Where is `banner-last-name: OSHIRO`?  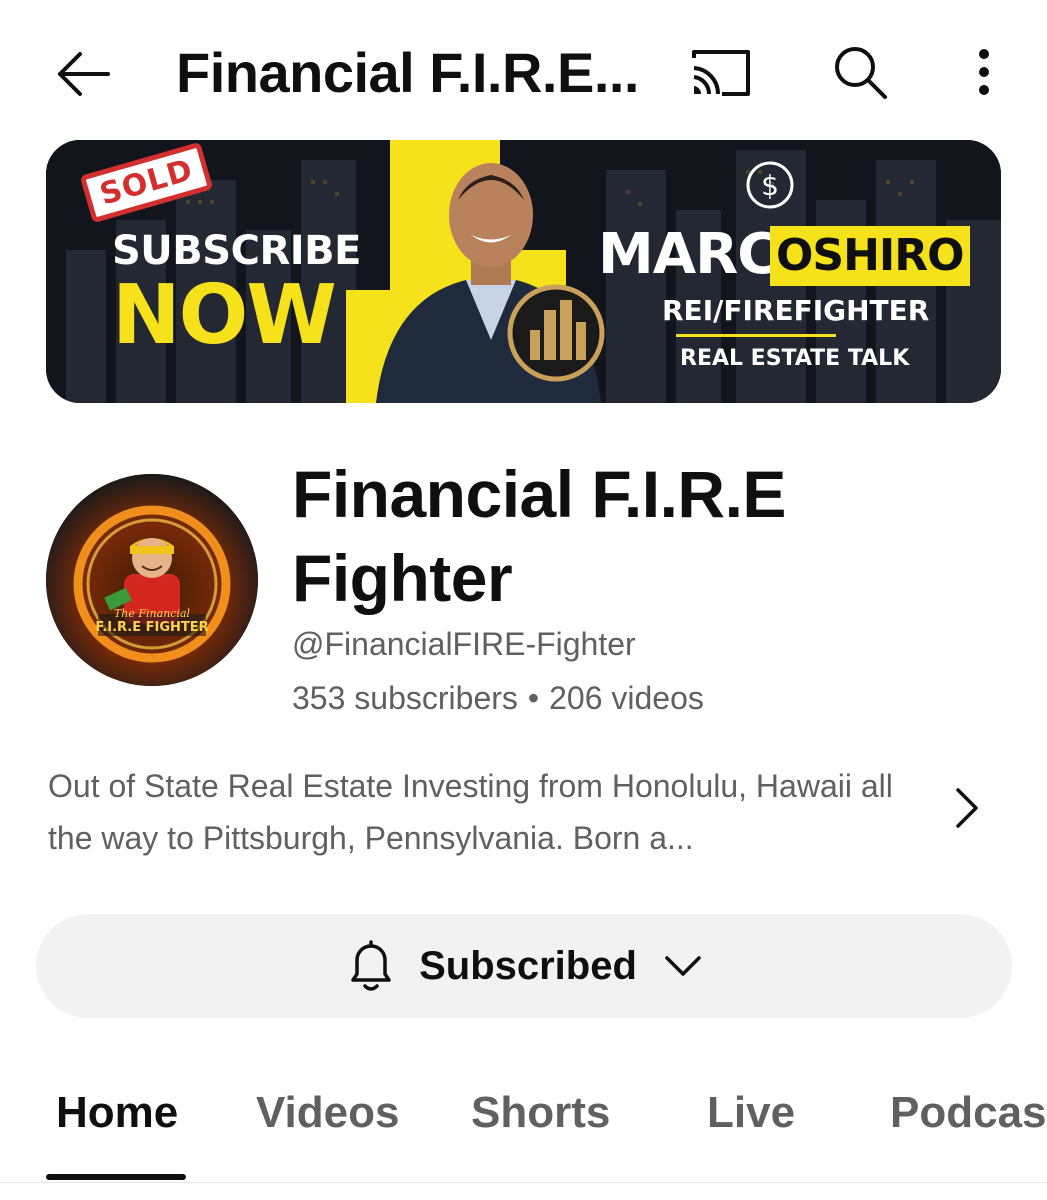
banner-last-name: OSHIRO is located at coordinates (870, 255).